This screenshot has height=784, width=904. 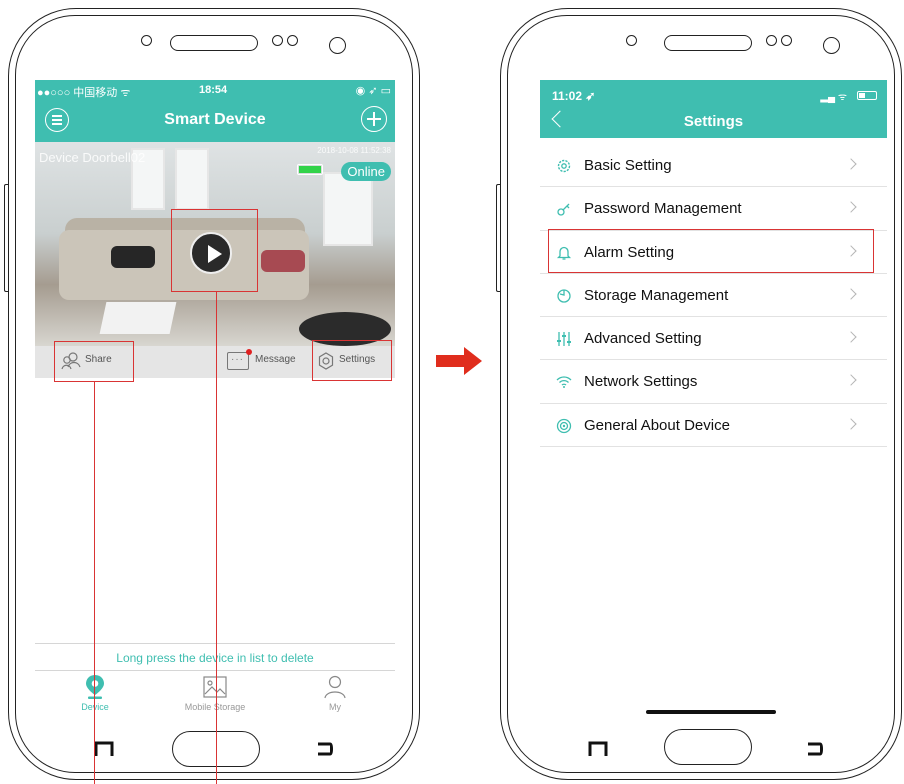 I want to click on image-icon, so click(x=215, y=687).